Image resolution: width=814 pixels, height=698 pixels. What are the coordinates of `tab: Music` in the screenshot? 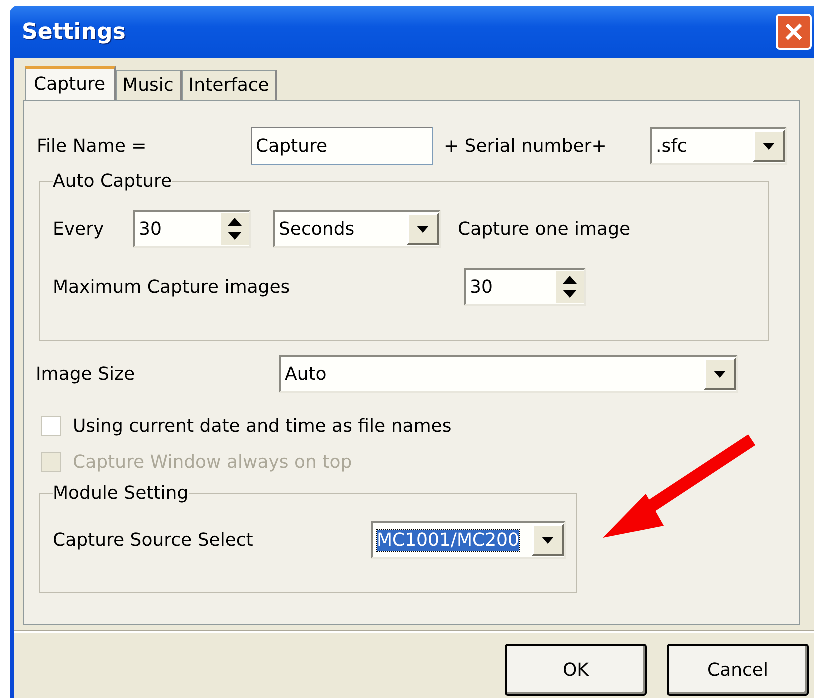 It's located at (149, 85).